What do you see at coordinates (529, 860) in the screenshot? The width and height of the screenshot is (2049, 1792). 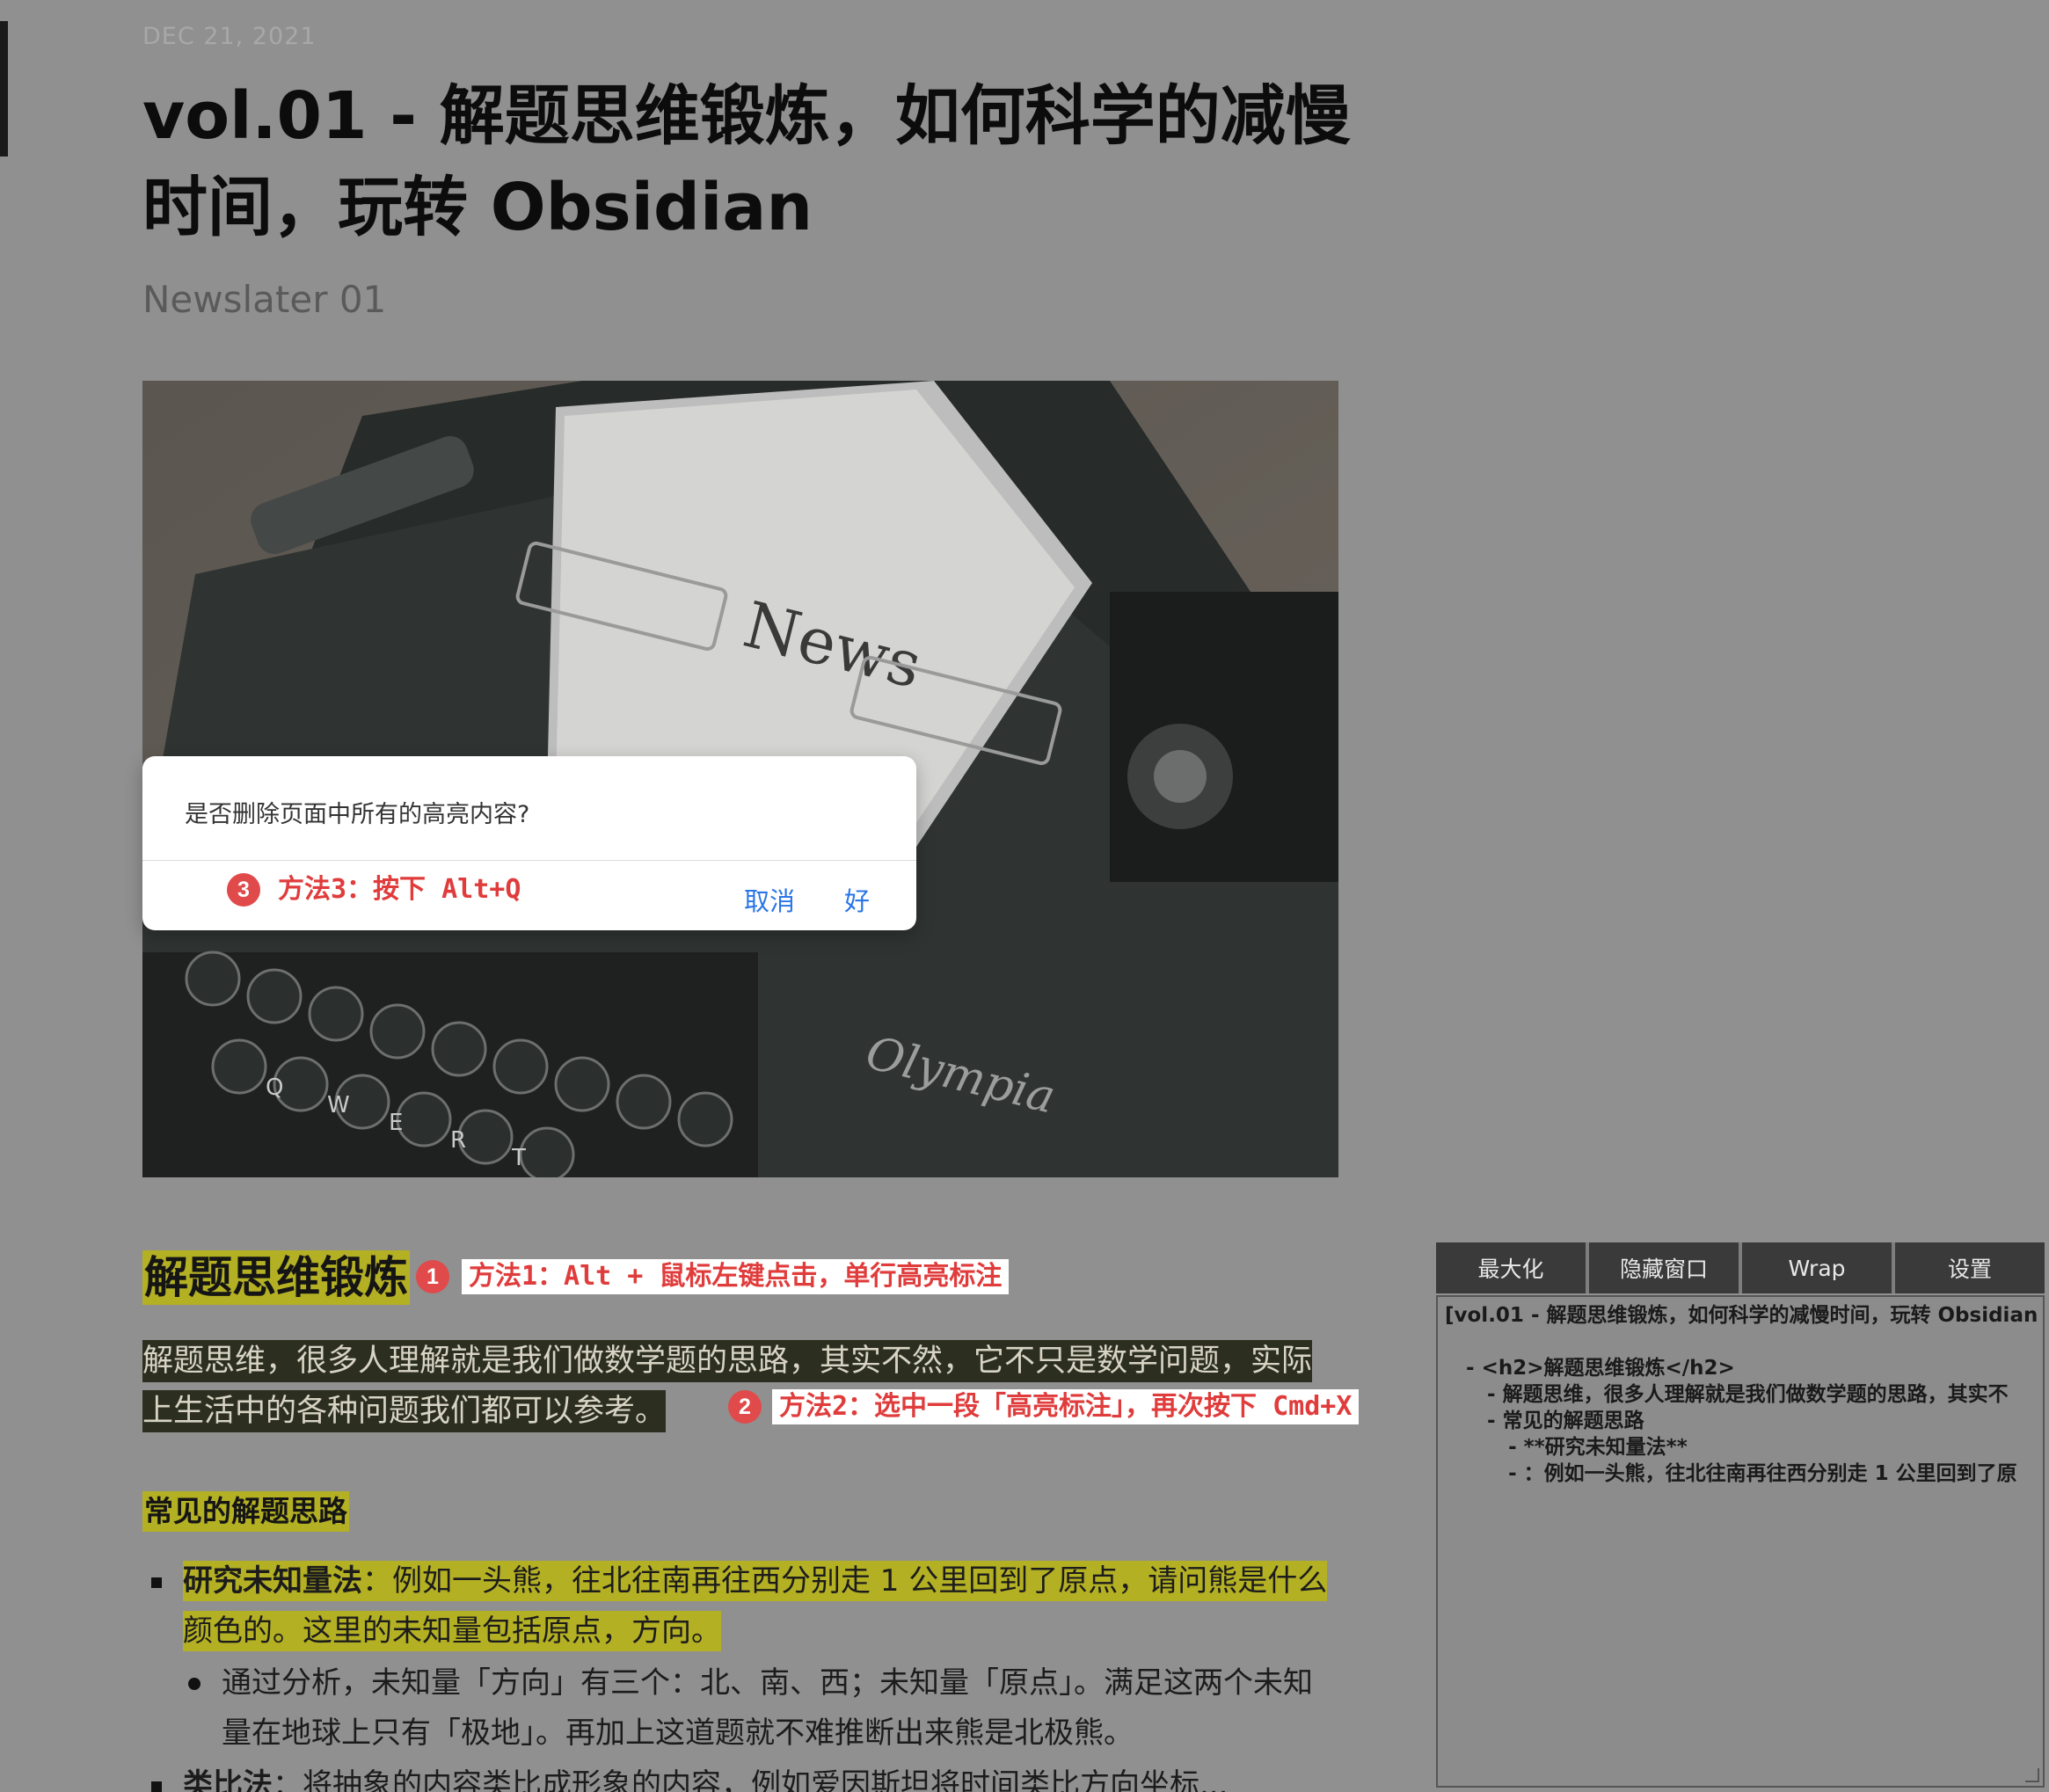 I see `dialog-divider` at bounding box center [529, 860].